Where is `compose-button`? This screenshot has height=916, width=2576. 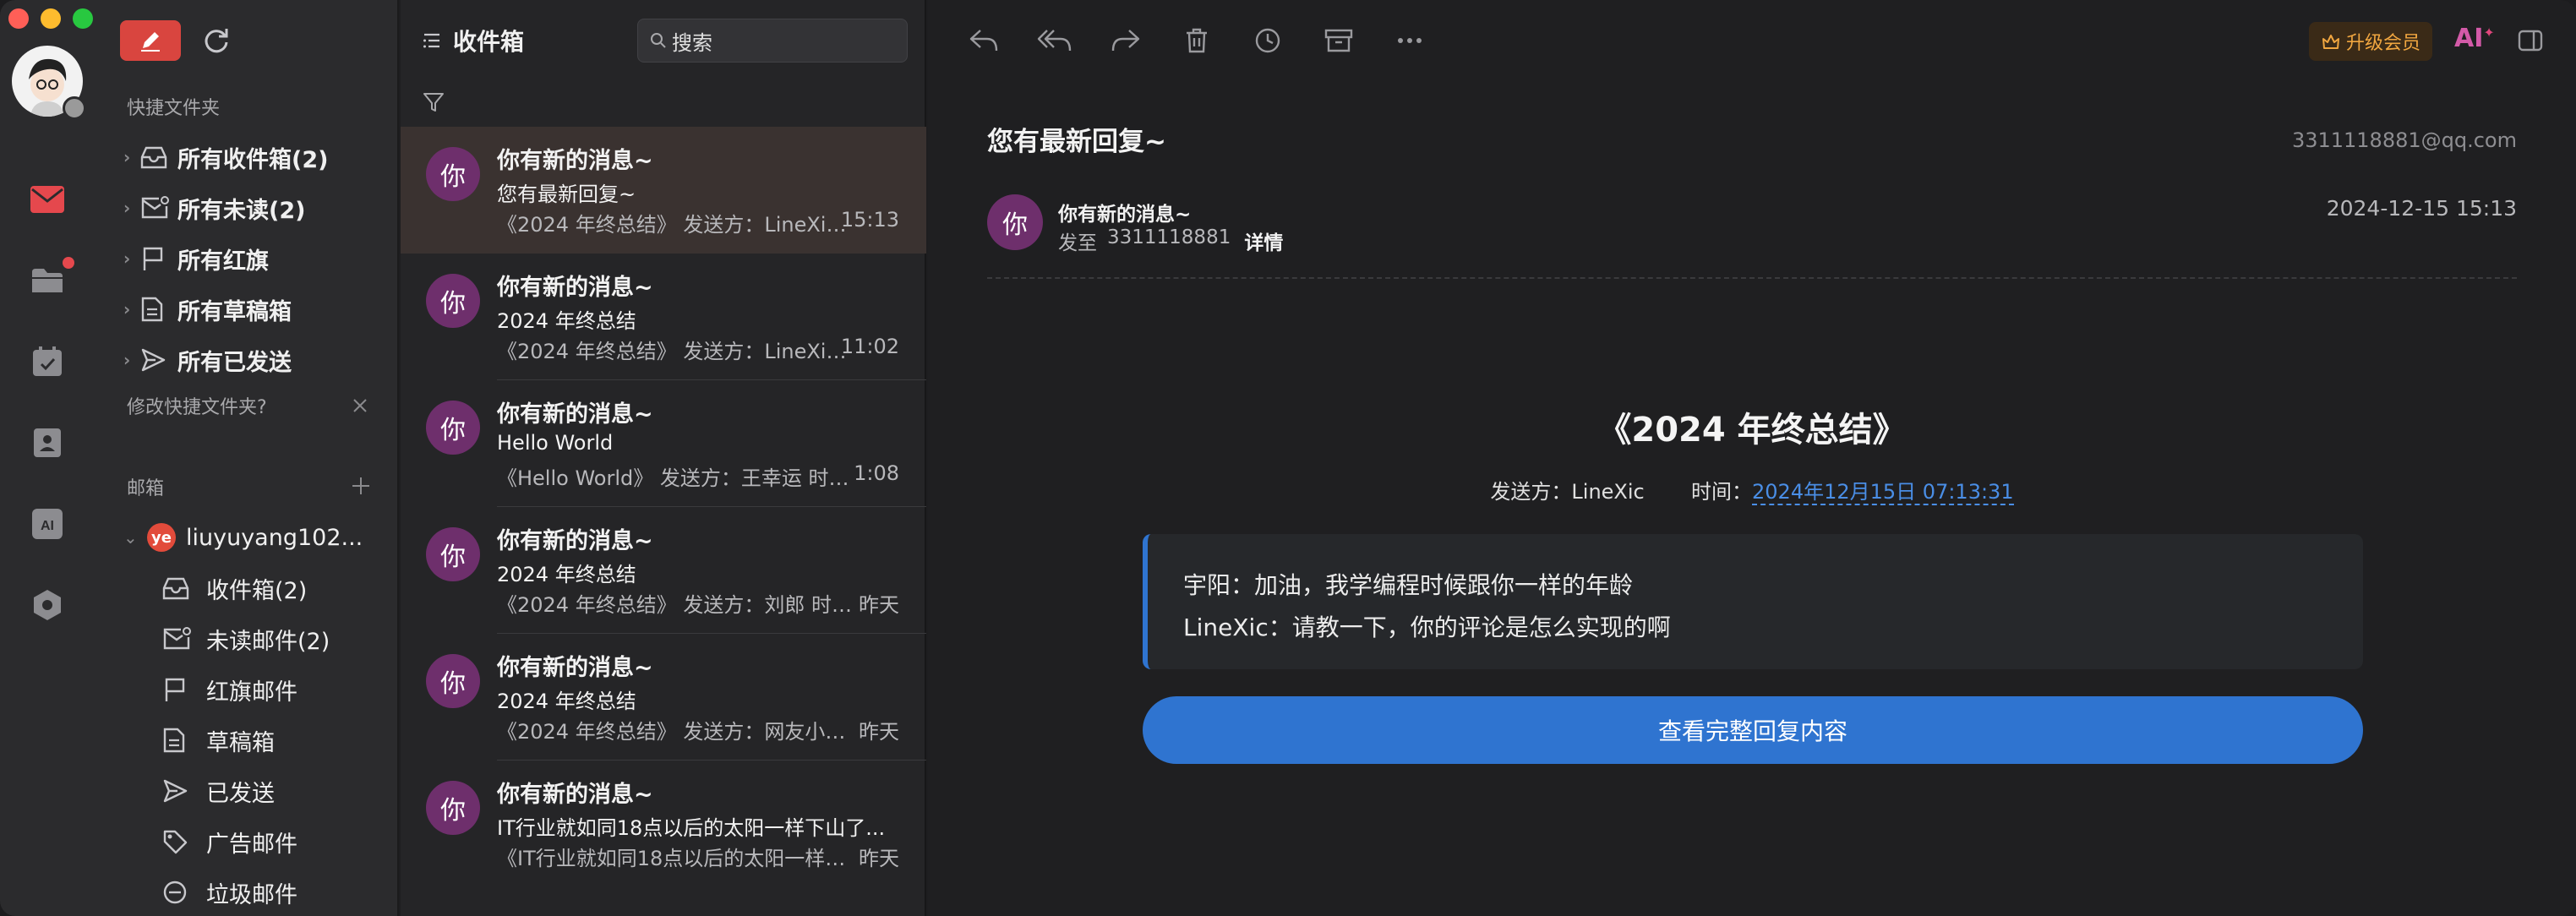 compose-button is located at coordinates (150, 40).